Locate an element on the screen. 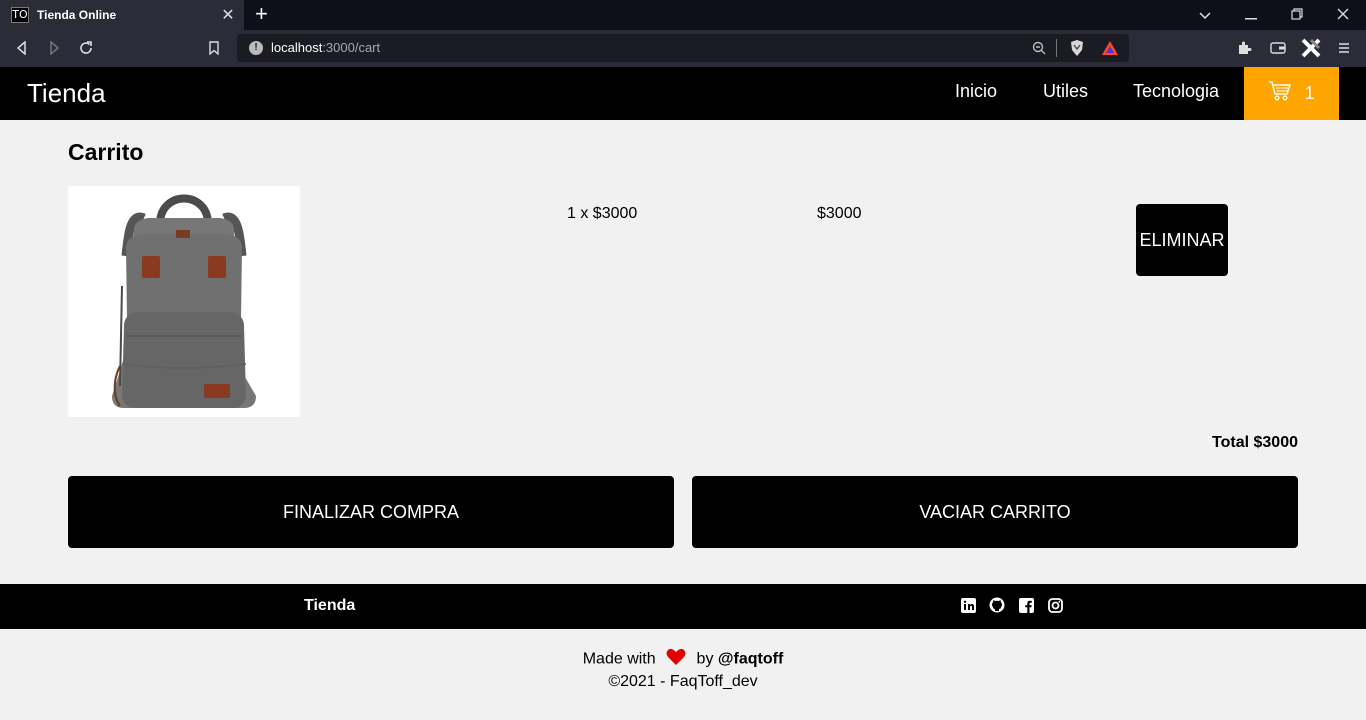 The width and height of the screenshot is (1366, 720). cart-count: 1 is located at coordinates (1309, 93).